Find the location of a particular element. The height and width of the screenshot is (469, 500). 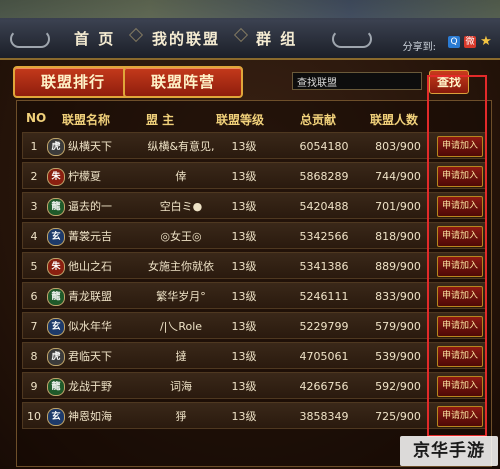

table-row: 6 龍青龙联盟 繁华岁月° 13级 5246111 833/900 申请加入 is located at coordinates (254, 295).